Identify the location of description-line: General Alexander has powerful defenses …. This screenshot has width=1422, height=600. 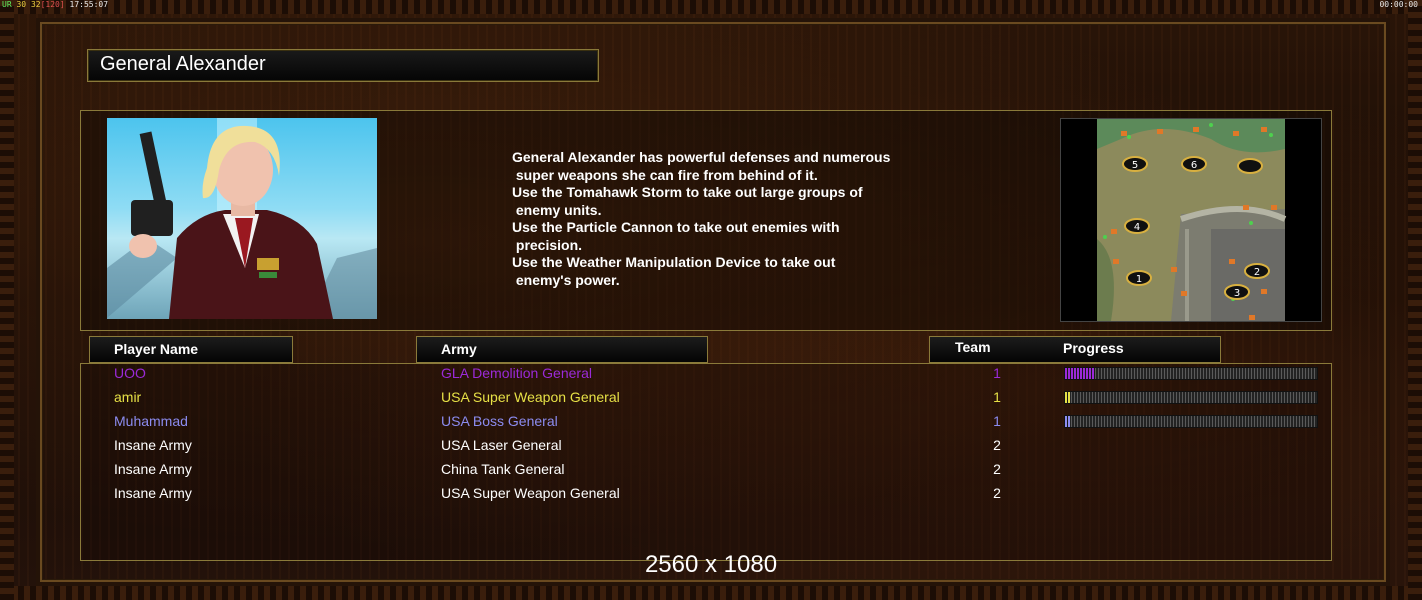
(701, 157).